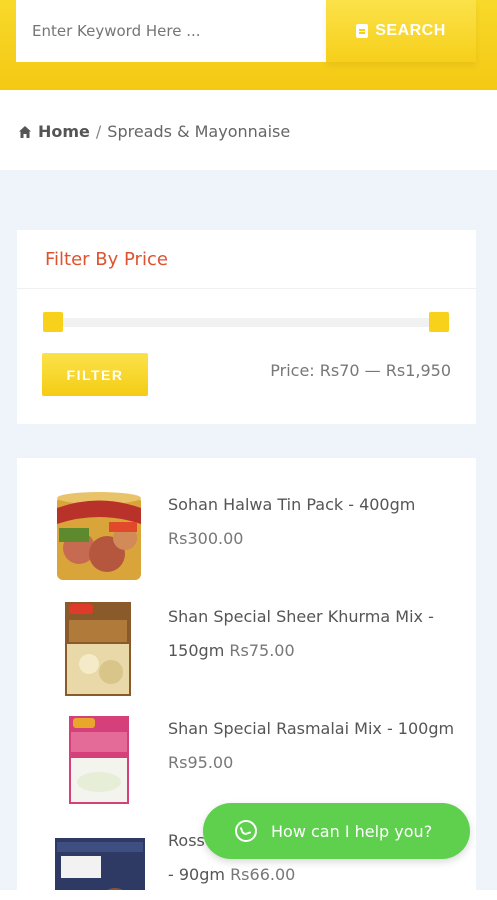  Describe the element at coordinates (263, 874) in the screenshot. I see `product-price: Rs66.00` at that location.